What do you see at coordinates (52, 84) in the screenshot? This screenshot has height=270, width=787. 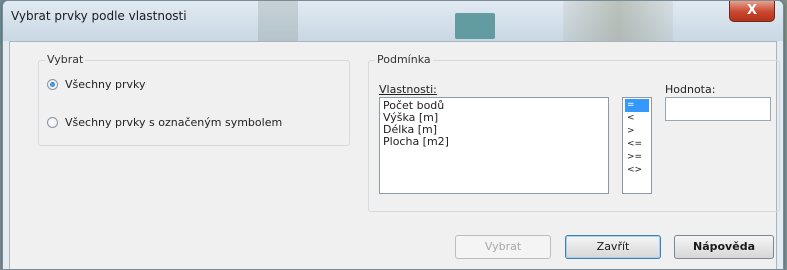 I see `radio-checked-icon` at bounding box center [52, 84].